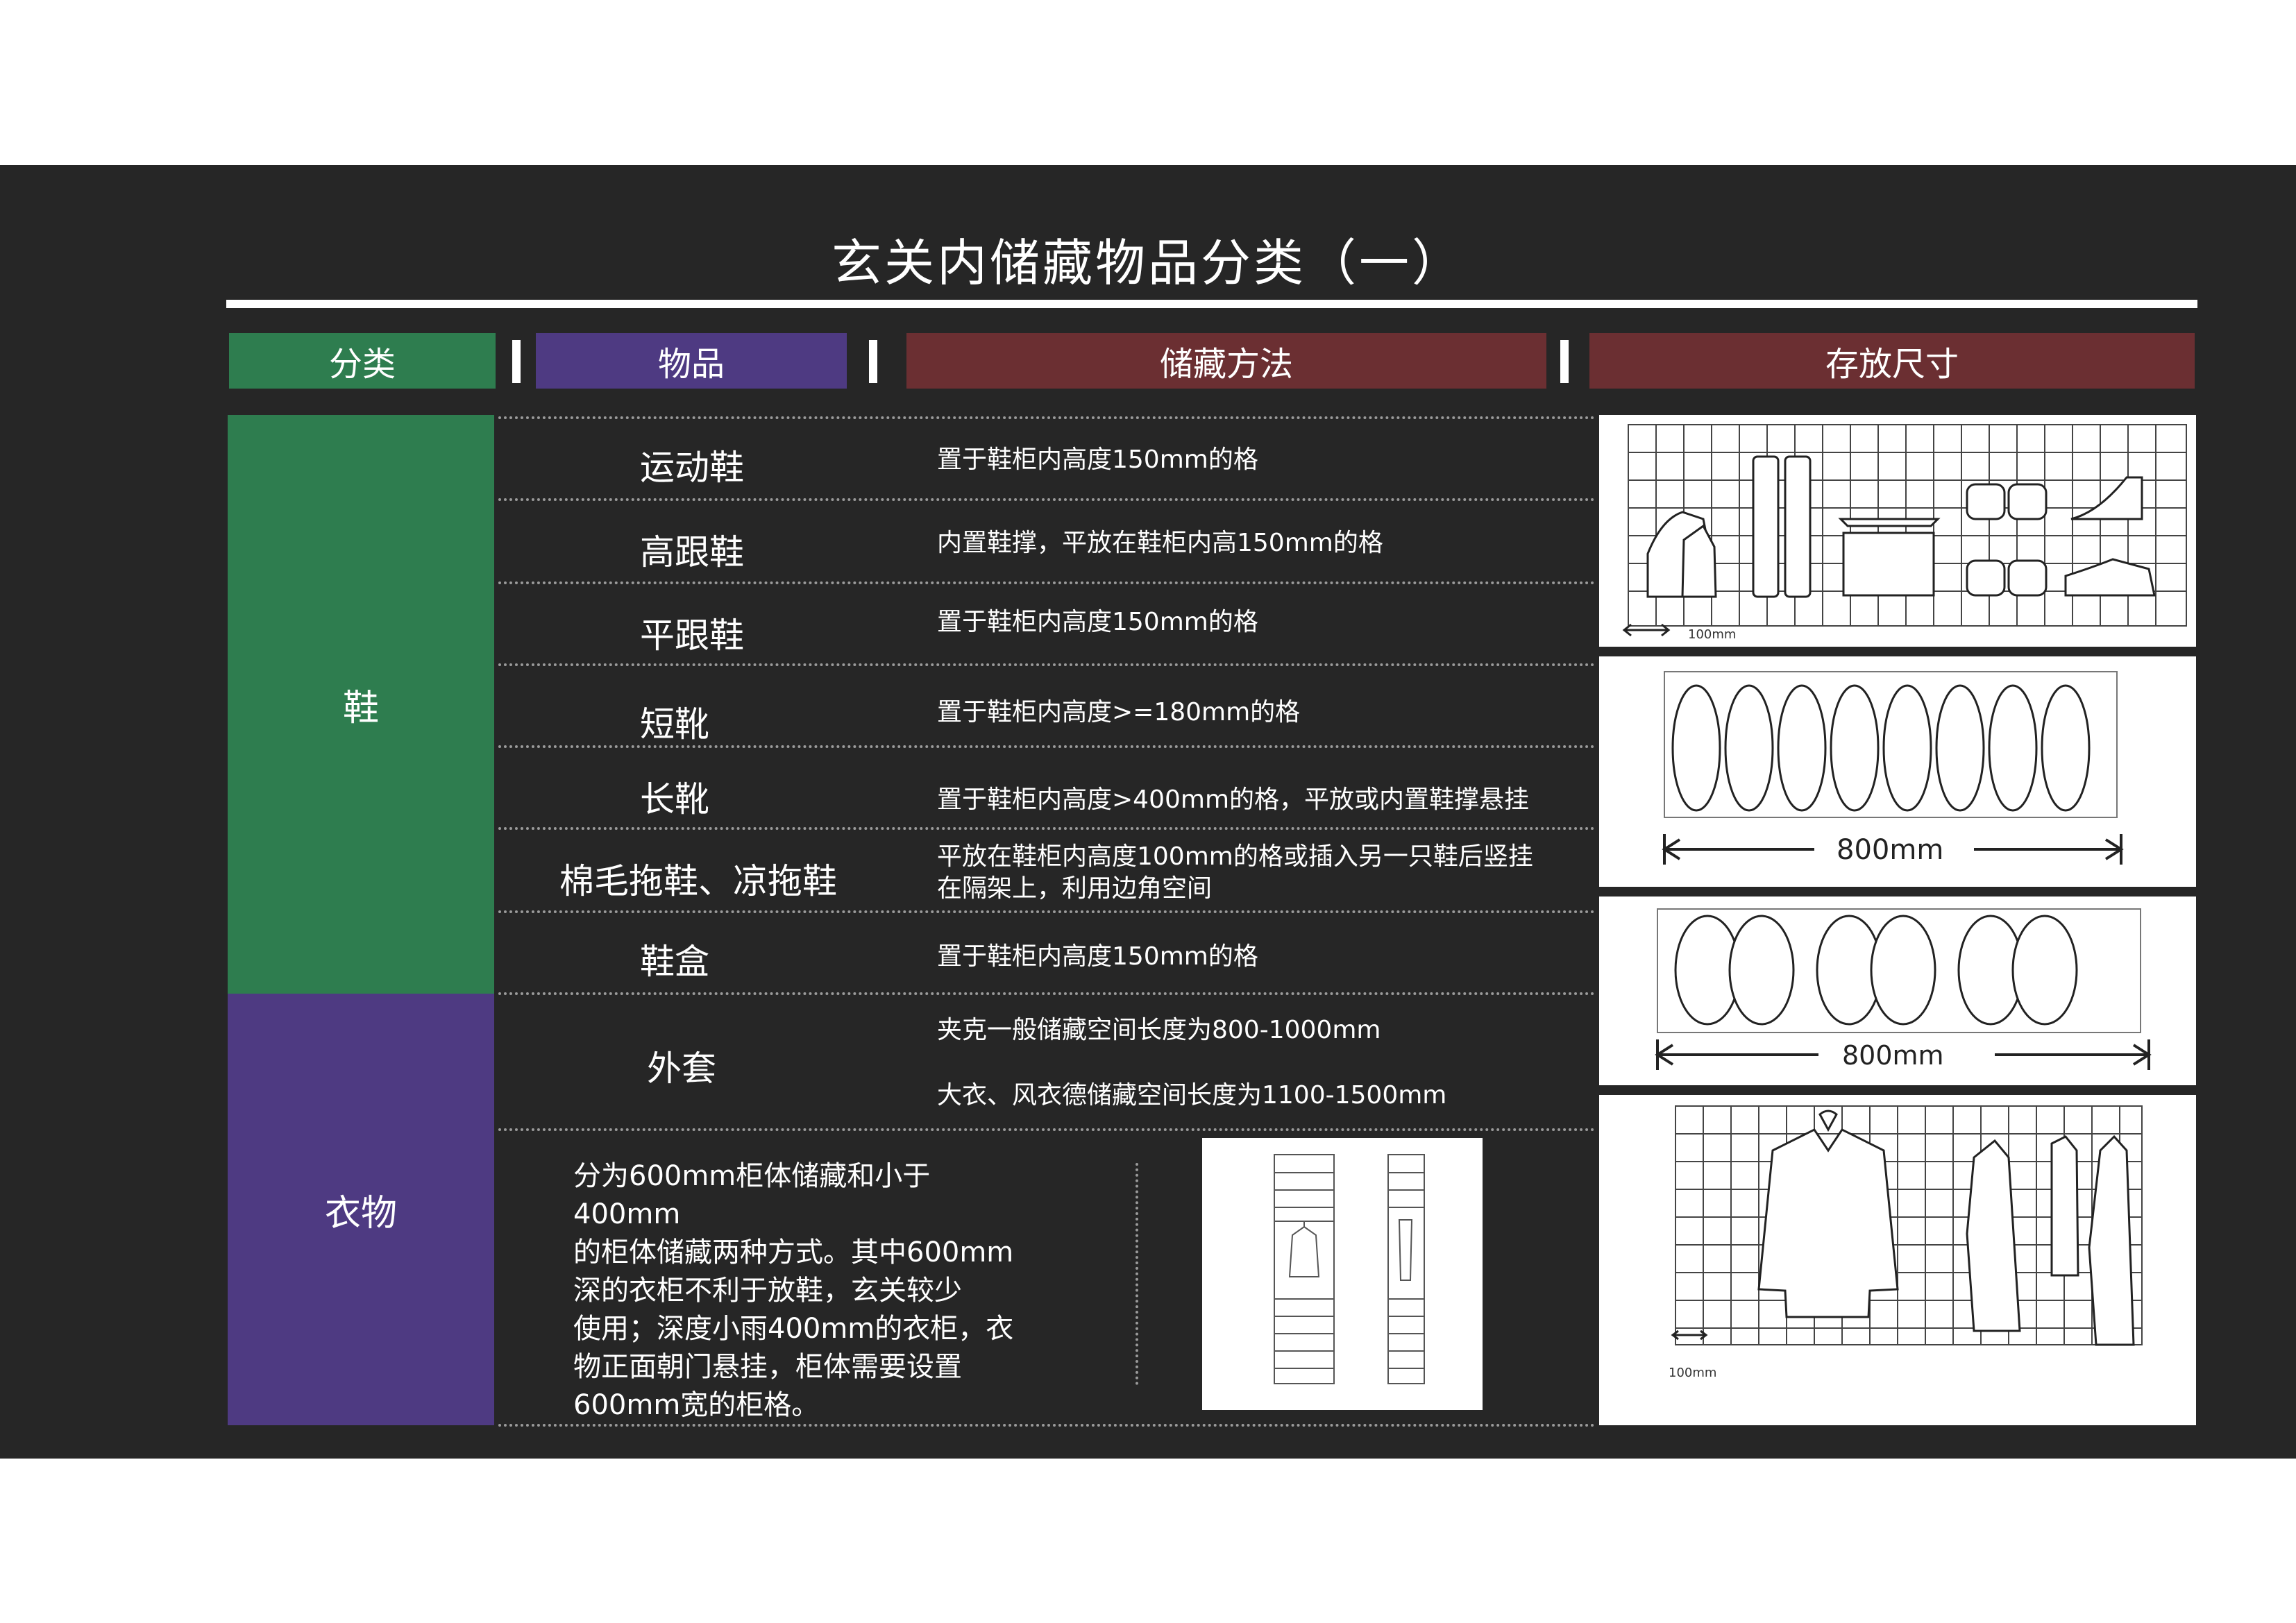 The image size is (2296, 1623). Describe the element at coordinates (752, 1195) in the screenshot. I see `description-line: 分为600mm柜体储藏和小于400mm` at that location.